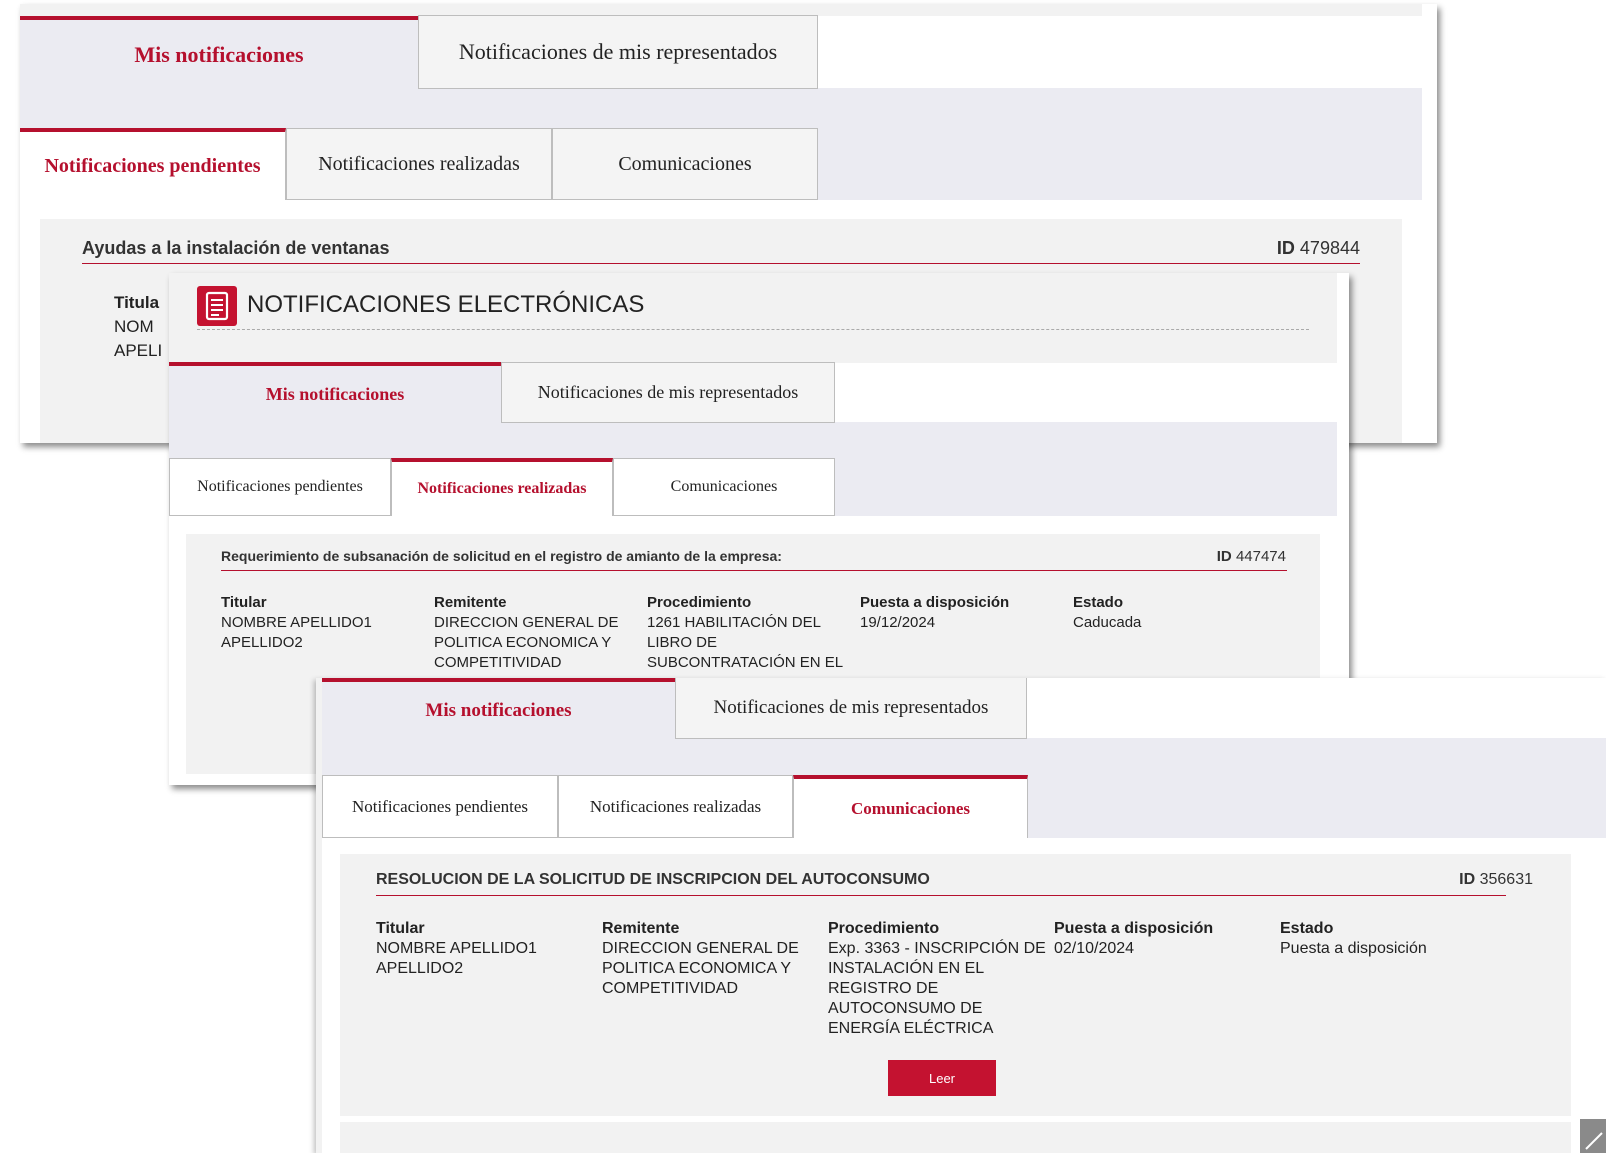 Image resolution: width=1606 pixels, height=1153 pixels. I want to click on titular-line2: APELI, so click(138, 350).